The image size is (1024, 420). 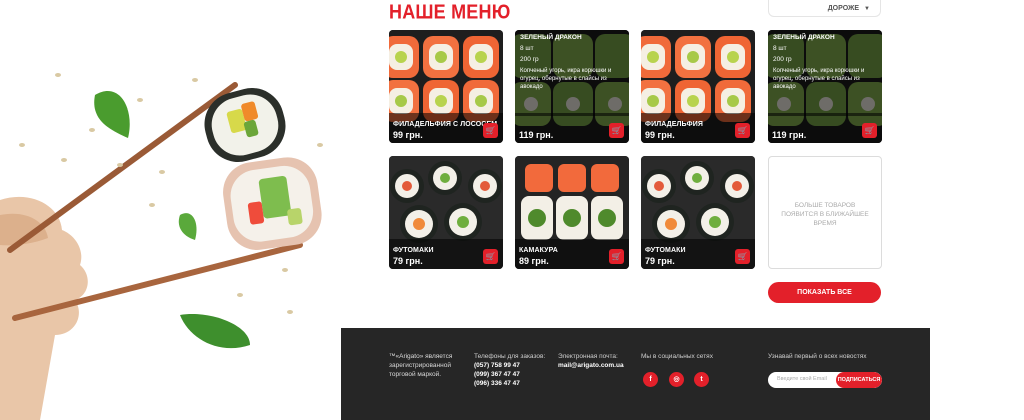 I want to click on sort-dropdown: ДОРОЖЕ ▼, so click(x=824, y=8).